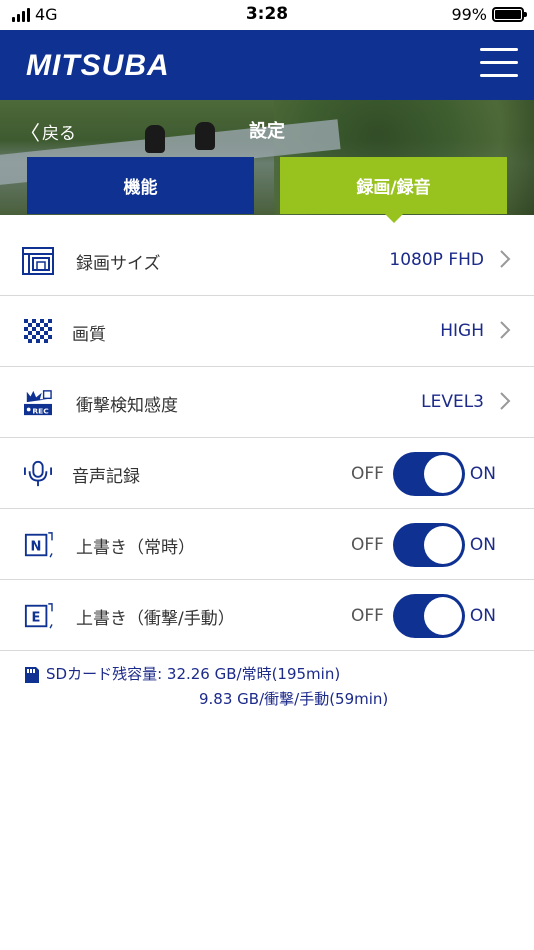 This screenshot has height=950, width=534. I want to click on checkerboard-icon, so click(38, 331).